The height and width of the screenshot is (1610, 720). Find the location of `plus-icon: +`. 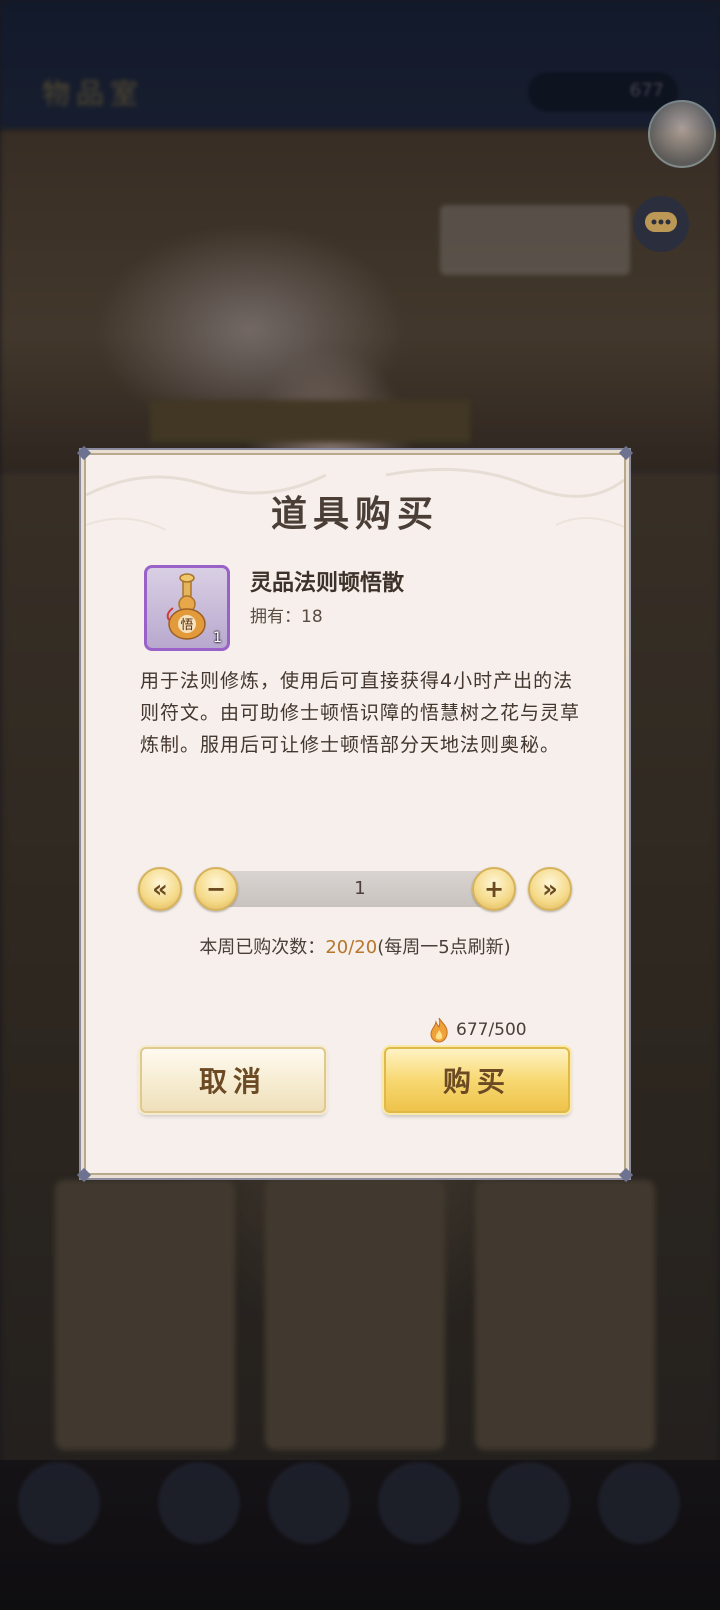

plus-icon: + is located at coordinates (494, 889).